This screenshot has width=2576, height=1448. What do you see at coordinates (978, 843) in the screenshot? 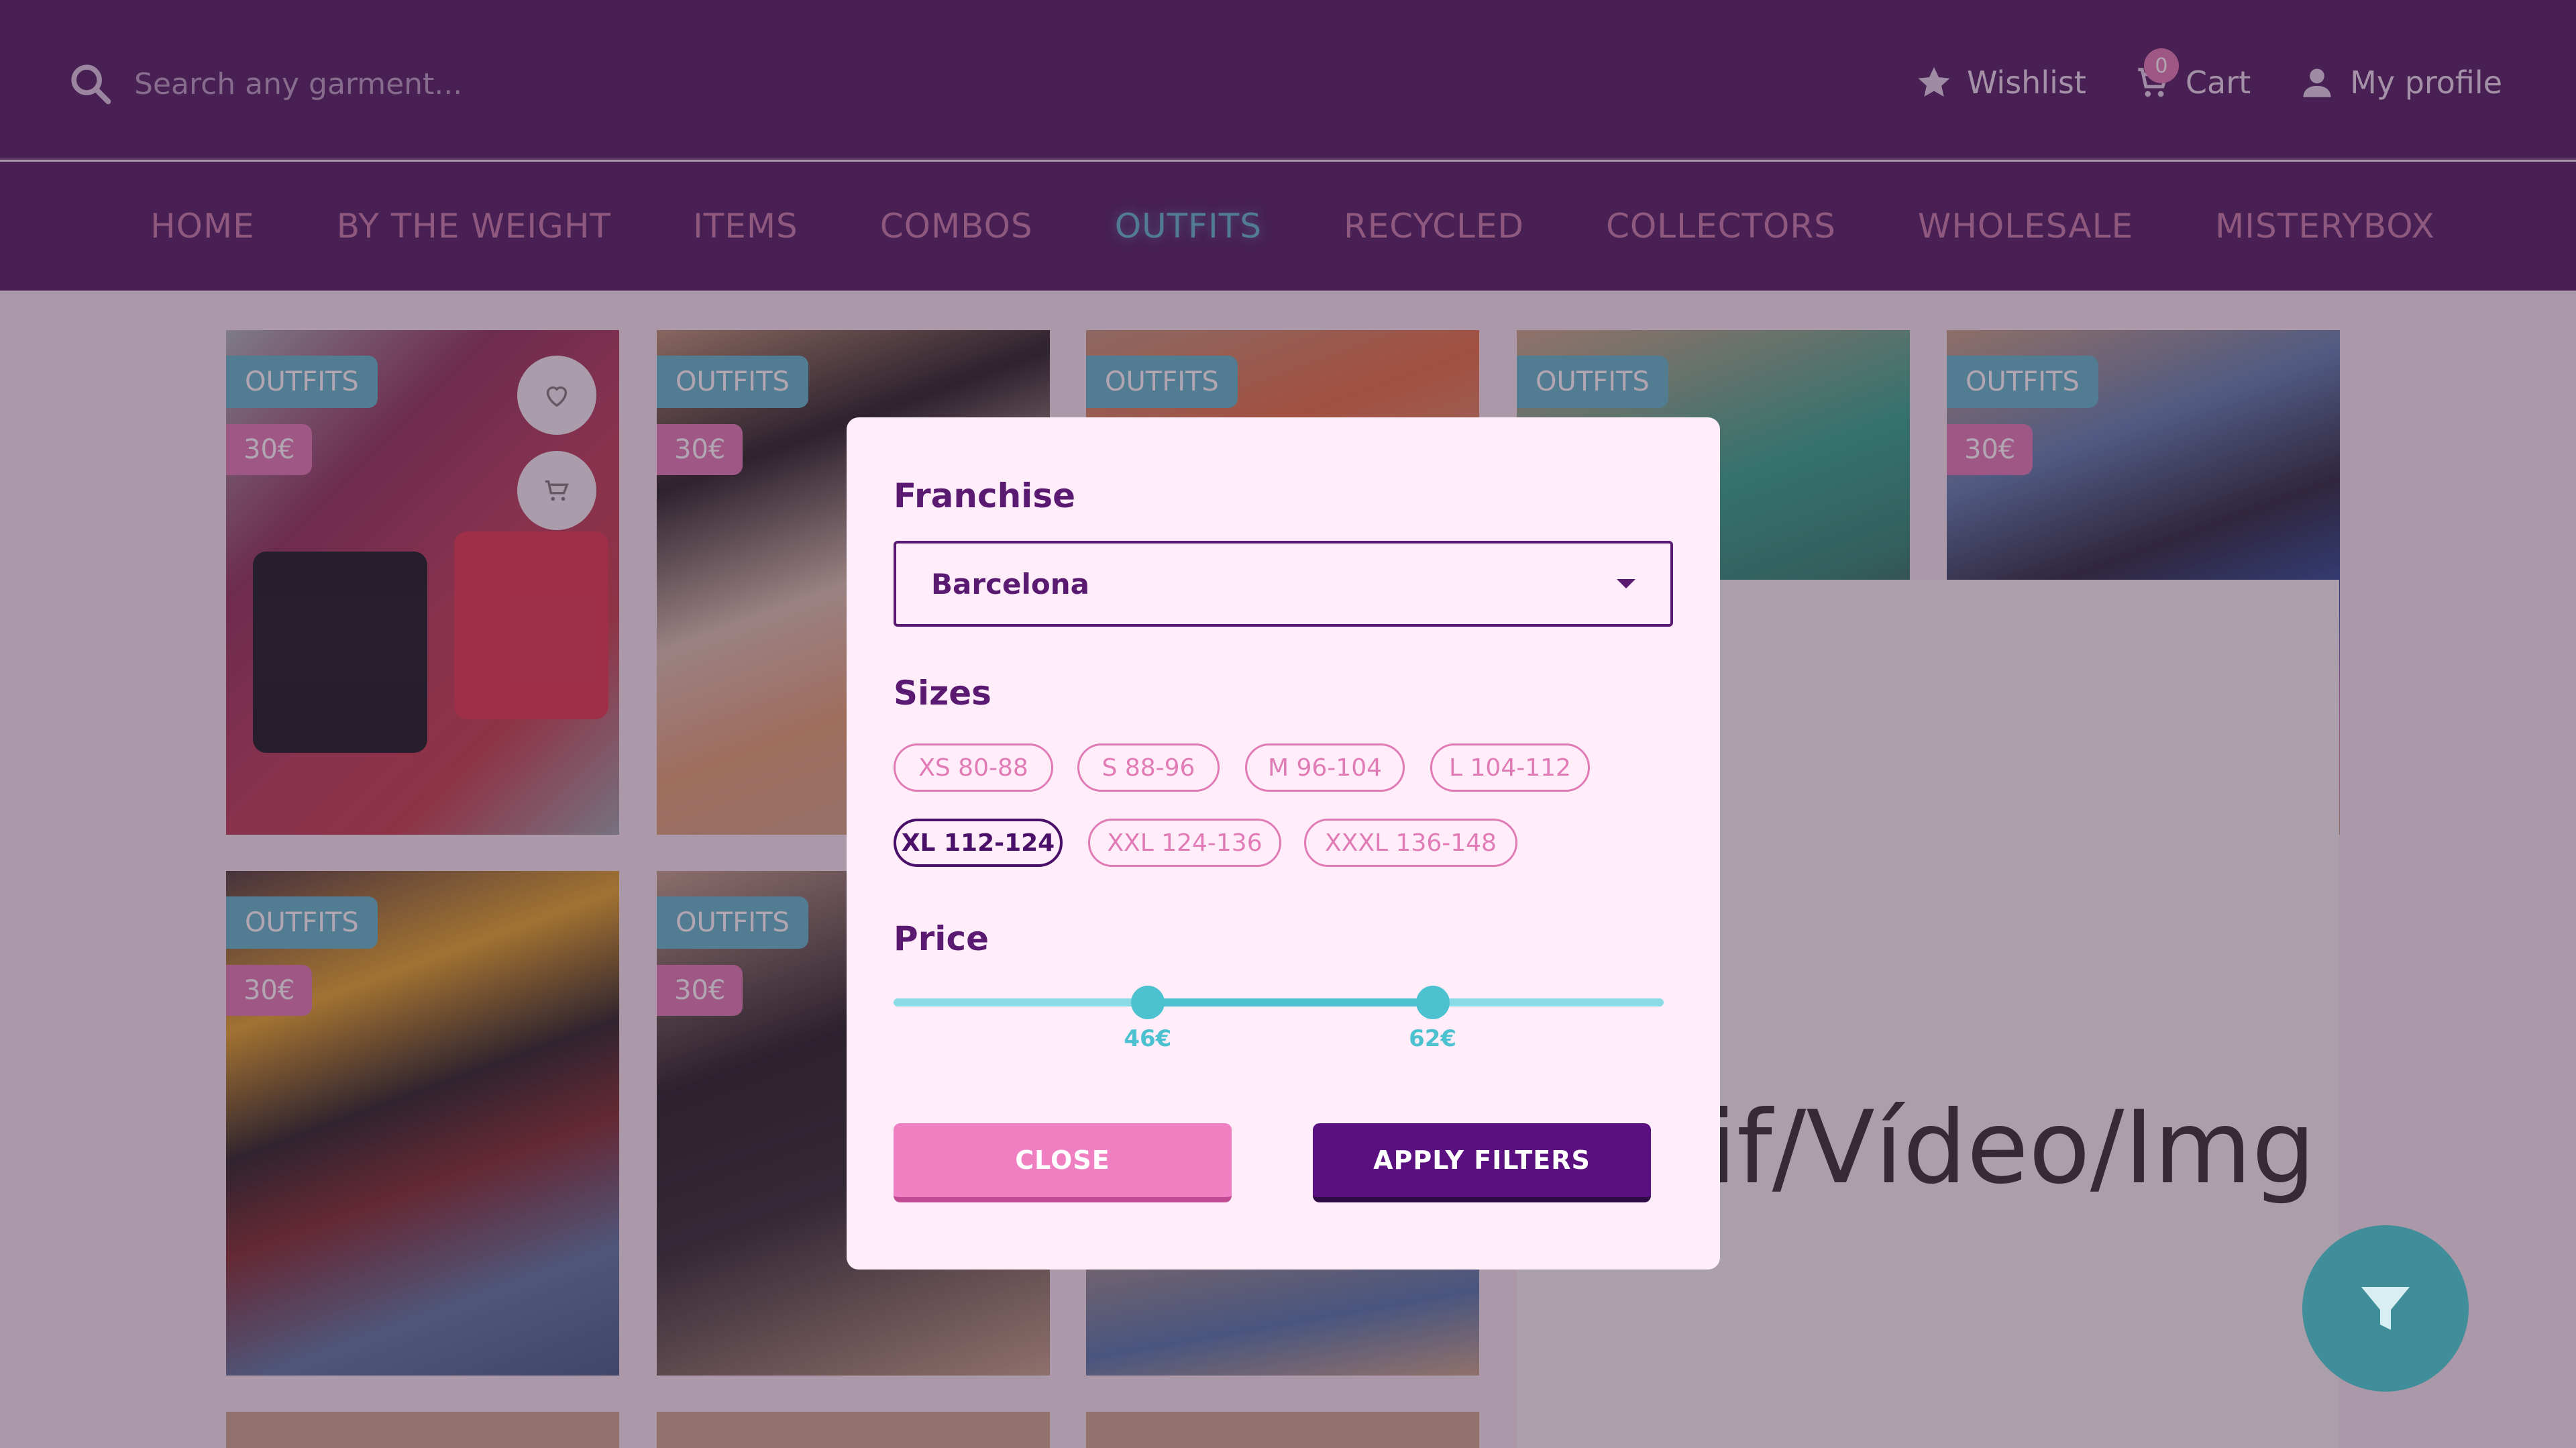
I see `size-chip-xl: XL 112-124` at bounding box center [978, 843].